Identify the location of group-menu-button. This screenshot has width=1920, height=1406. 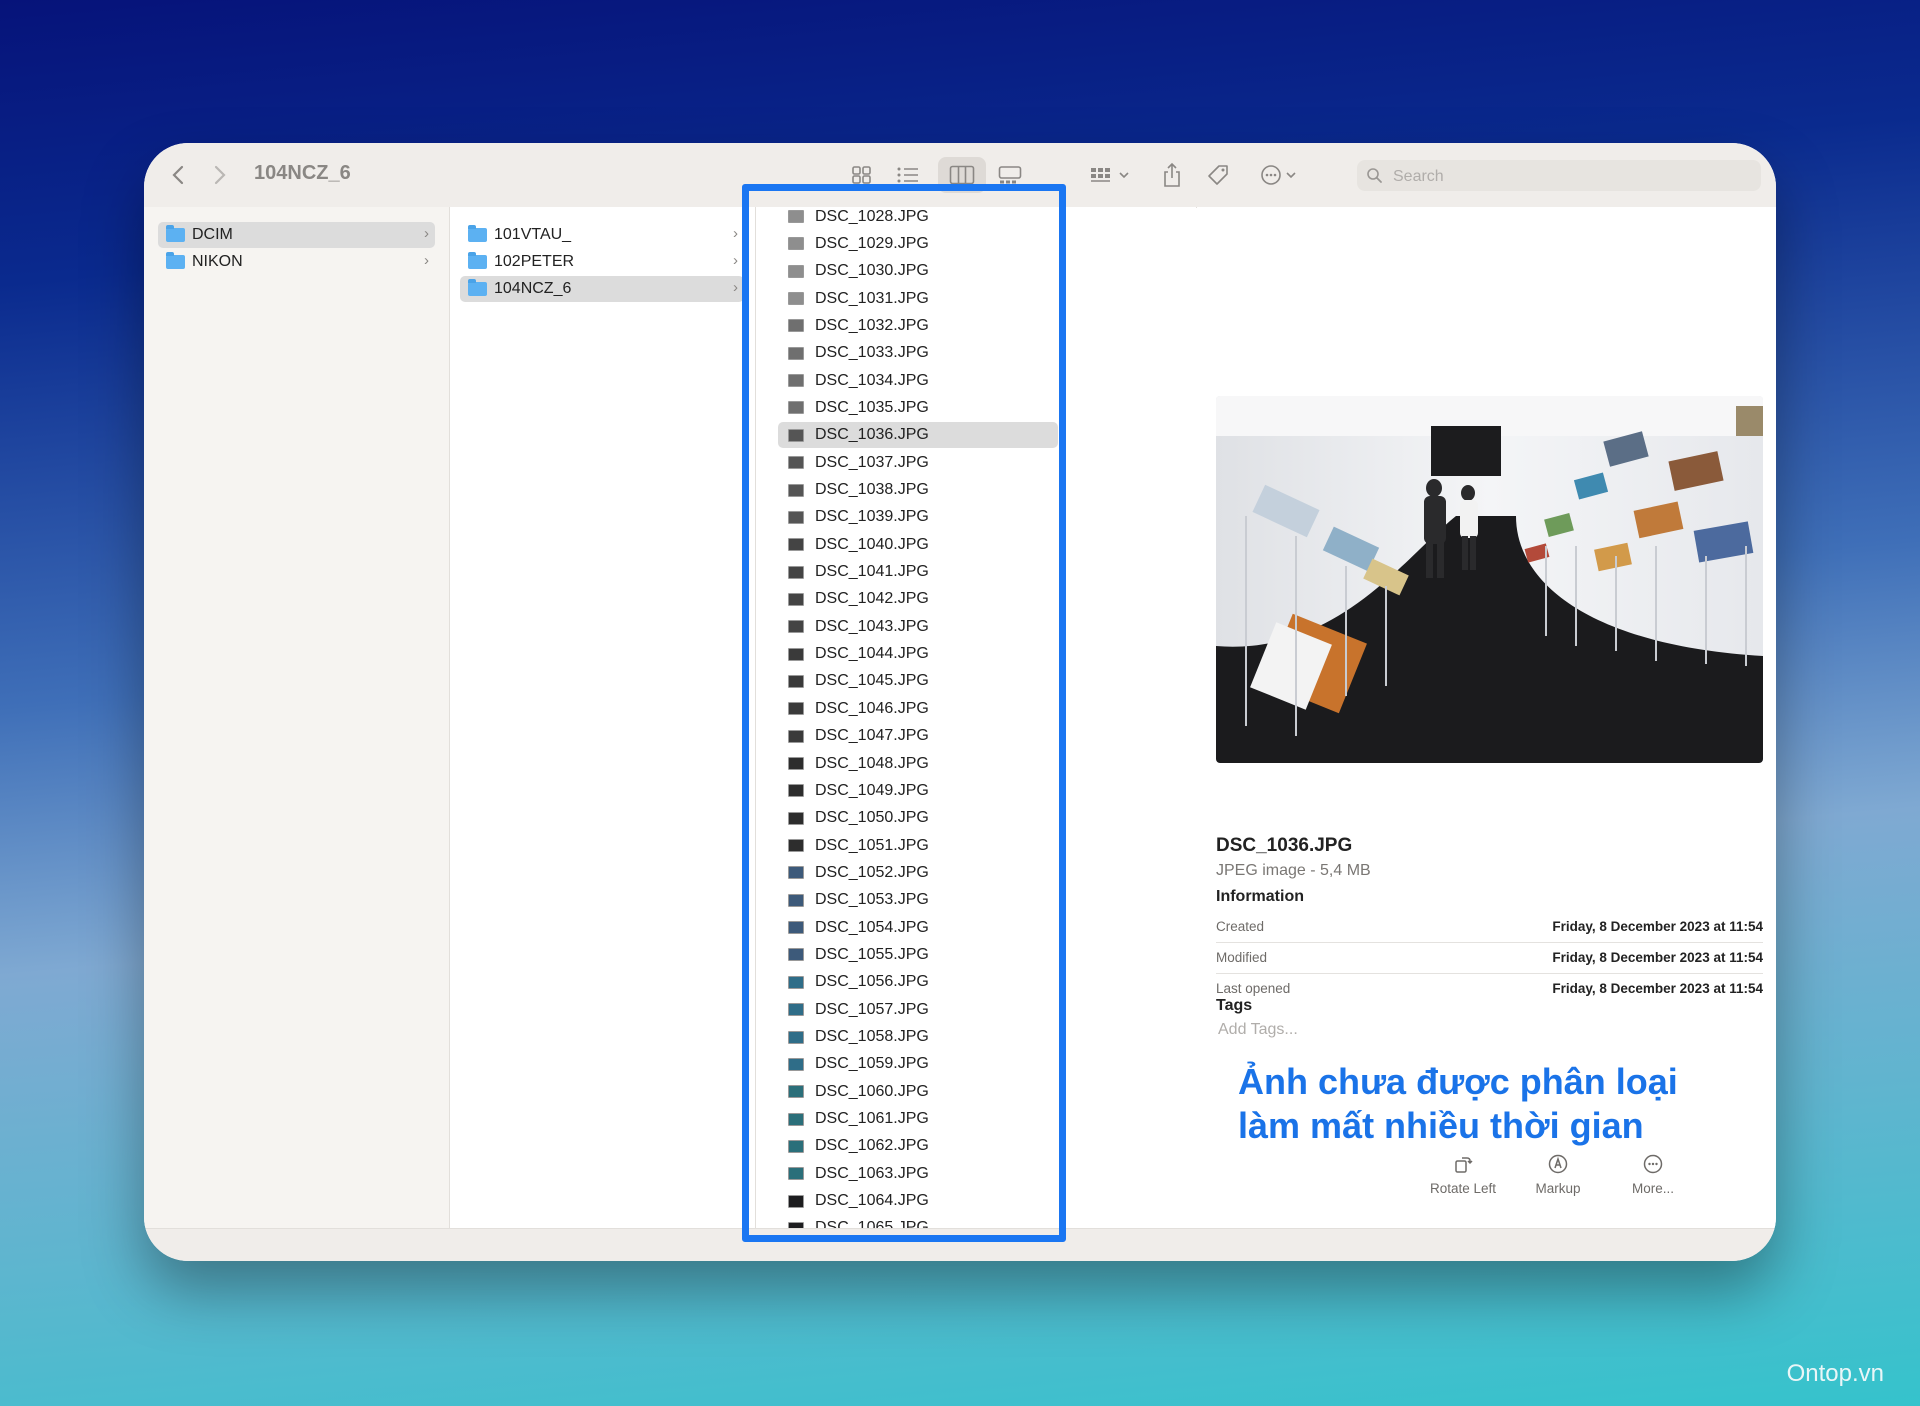
(1111, 175).